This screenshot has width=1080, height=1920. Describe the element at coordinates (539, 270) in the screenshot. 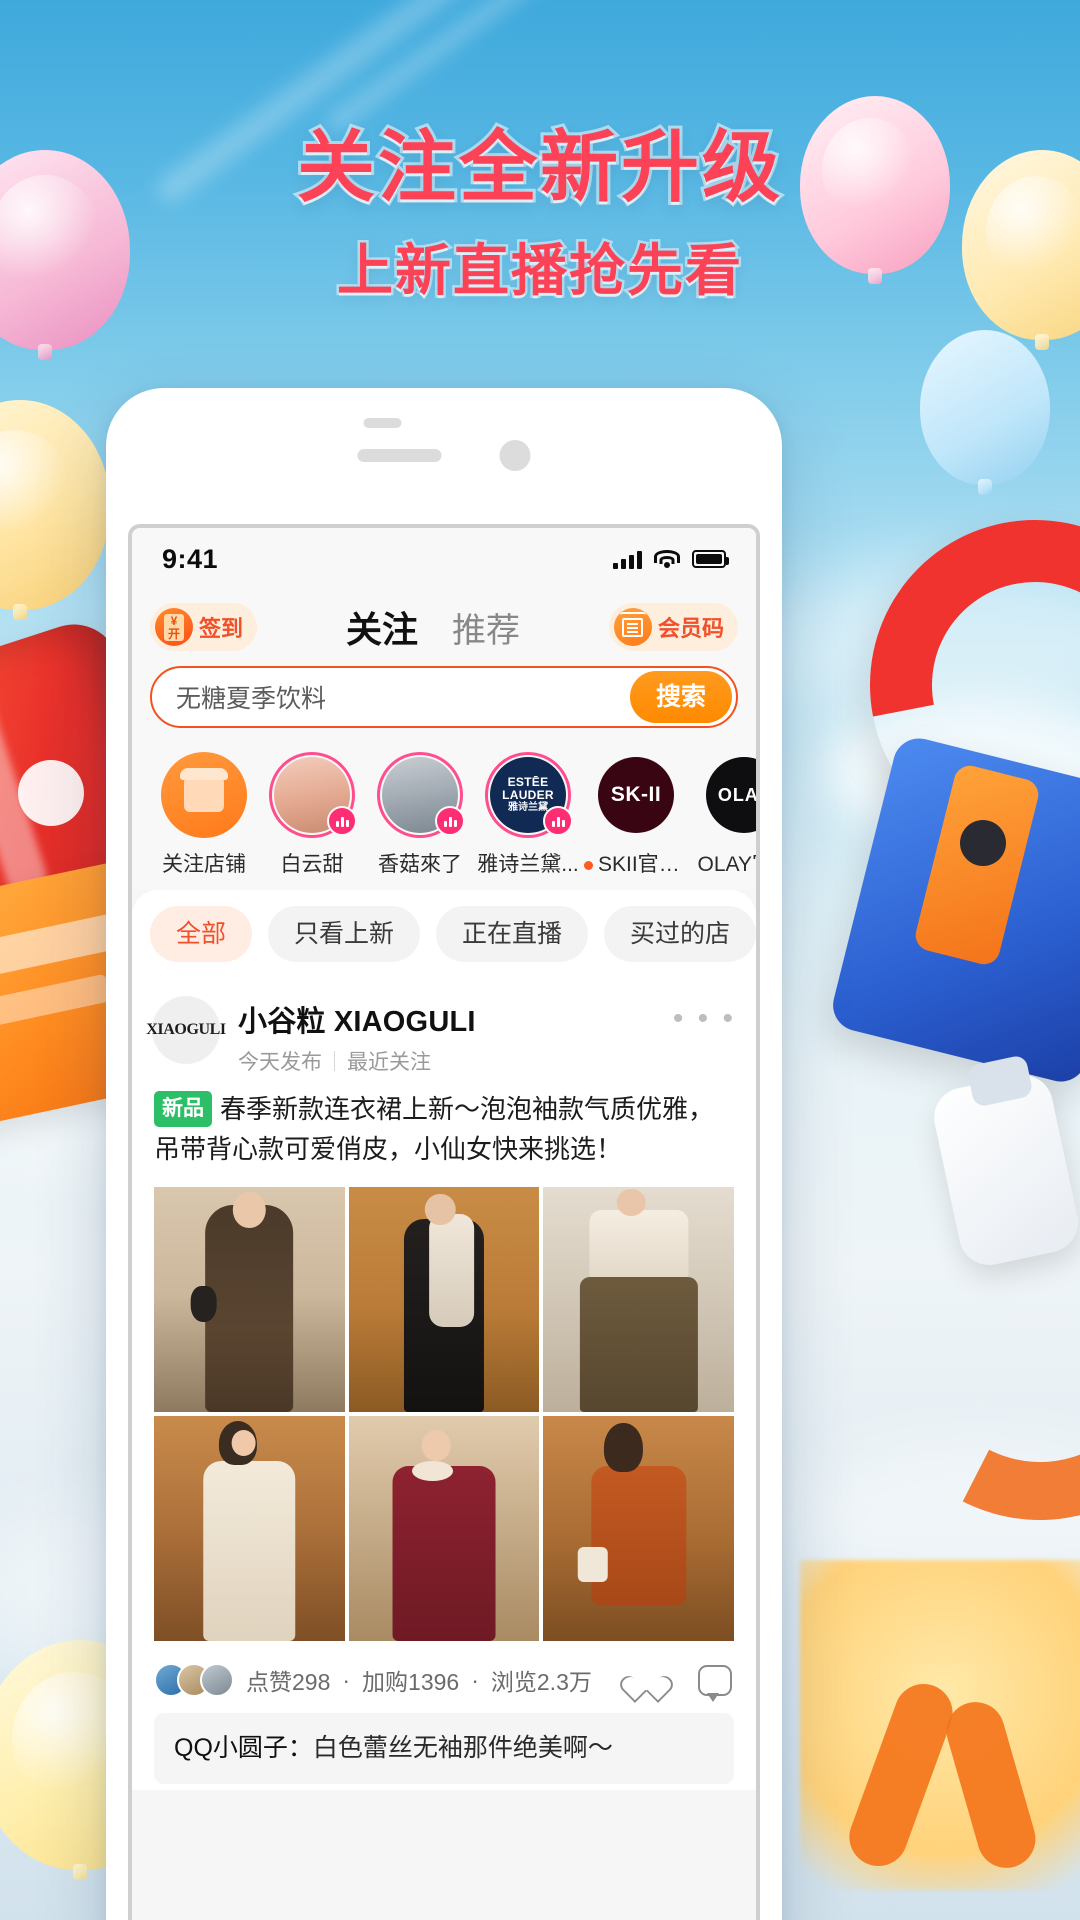

I see `headline-line-2: 上新直播抢先看` at that location.